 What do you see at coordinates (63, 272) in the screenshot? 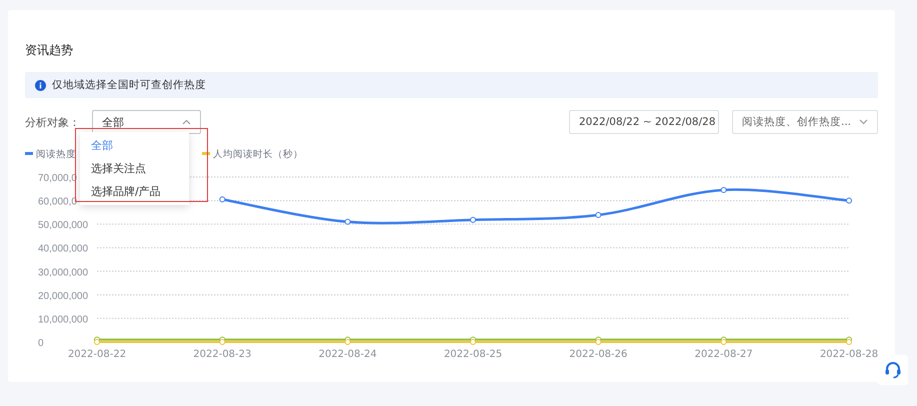
I see `y-axis-label: 30,000,000` at bounding box center [63, 272].